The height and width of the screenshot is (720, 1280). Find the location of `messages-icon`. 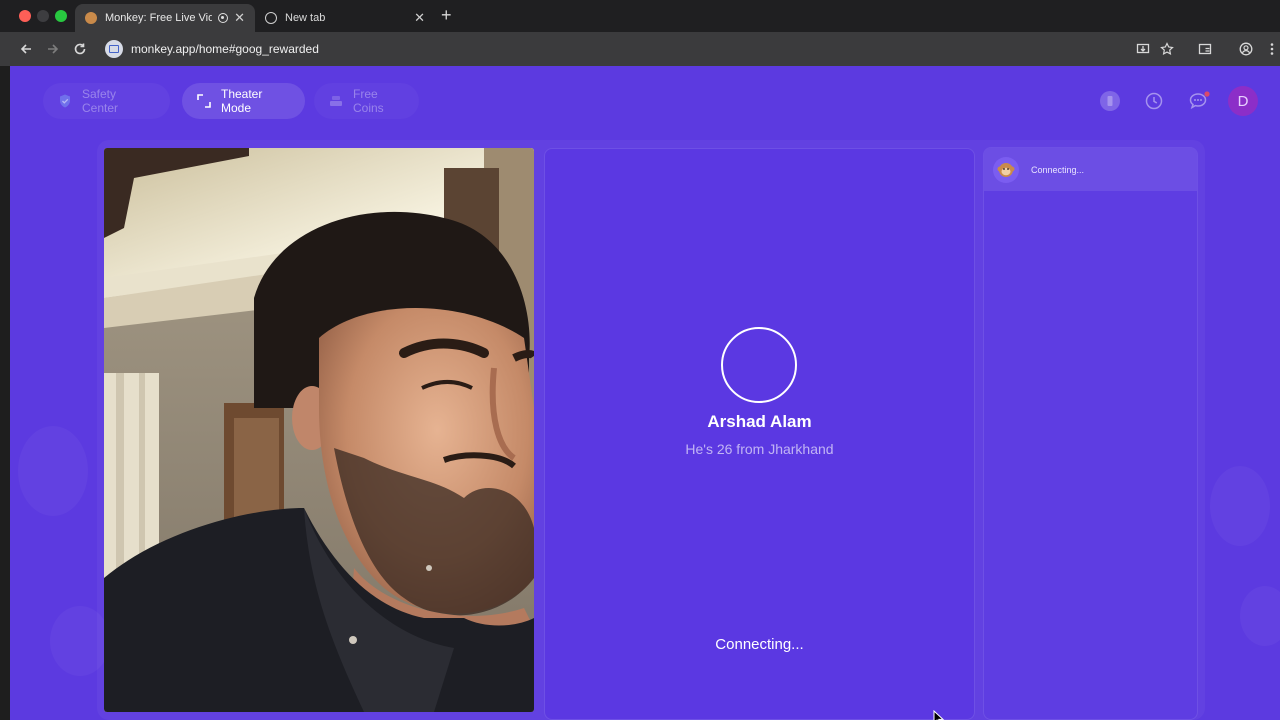

messages-icon is located at coordinates (1199, 101).